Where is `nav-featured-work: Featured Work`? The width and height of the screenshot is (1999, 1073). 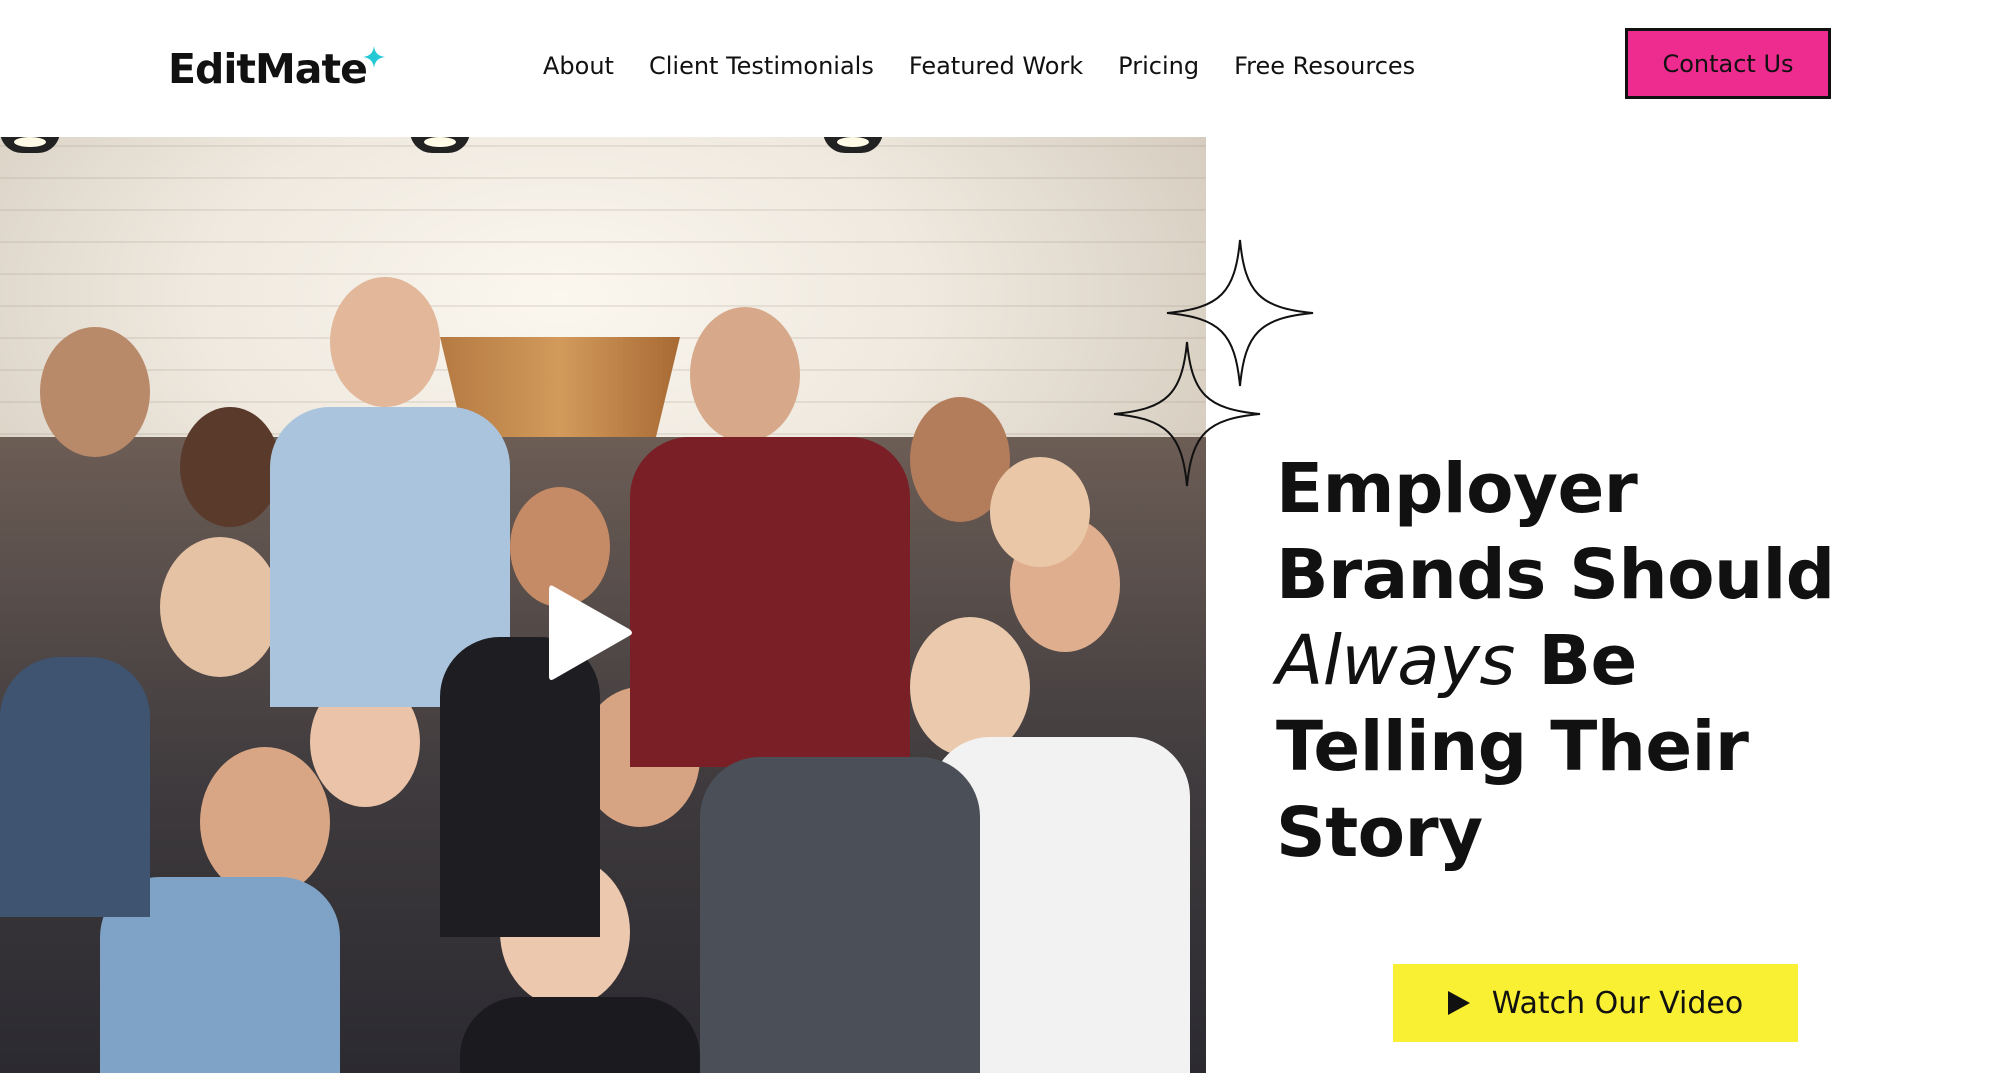
nav-featured-work: Featured Work is located at coordinates (996, 66).